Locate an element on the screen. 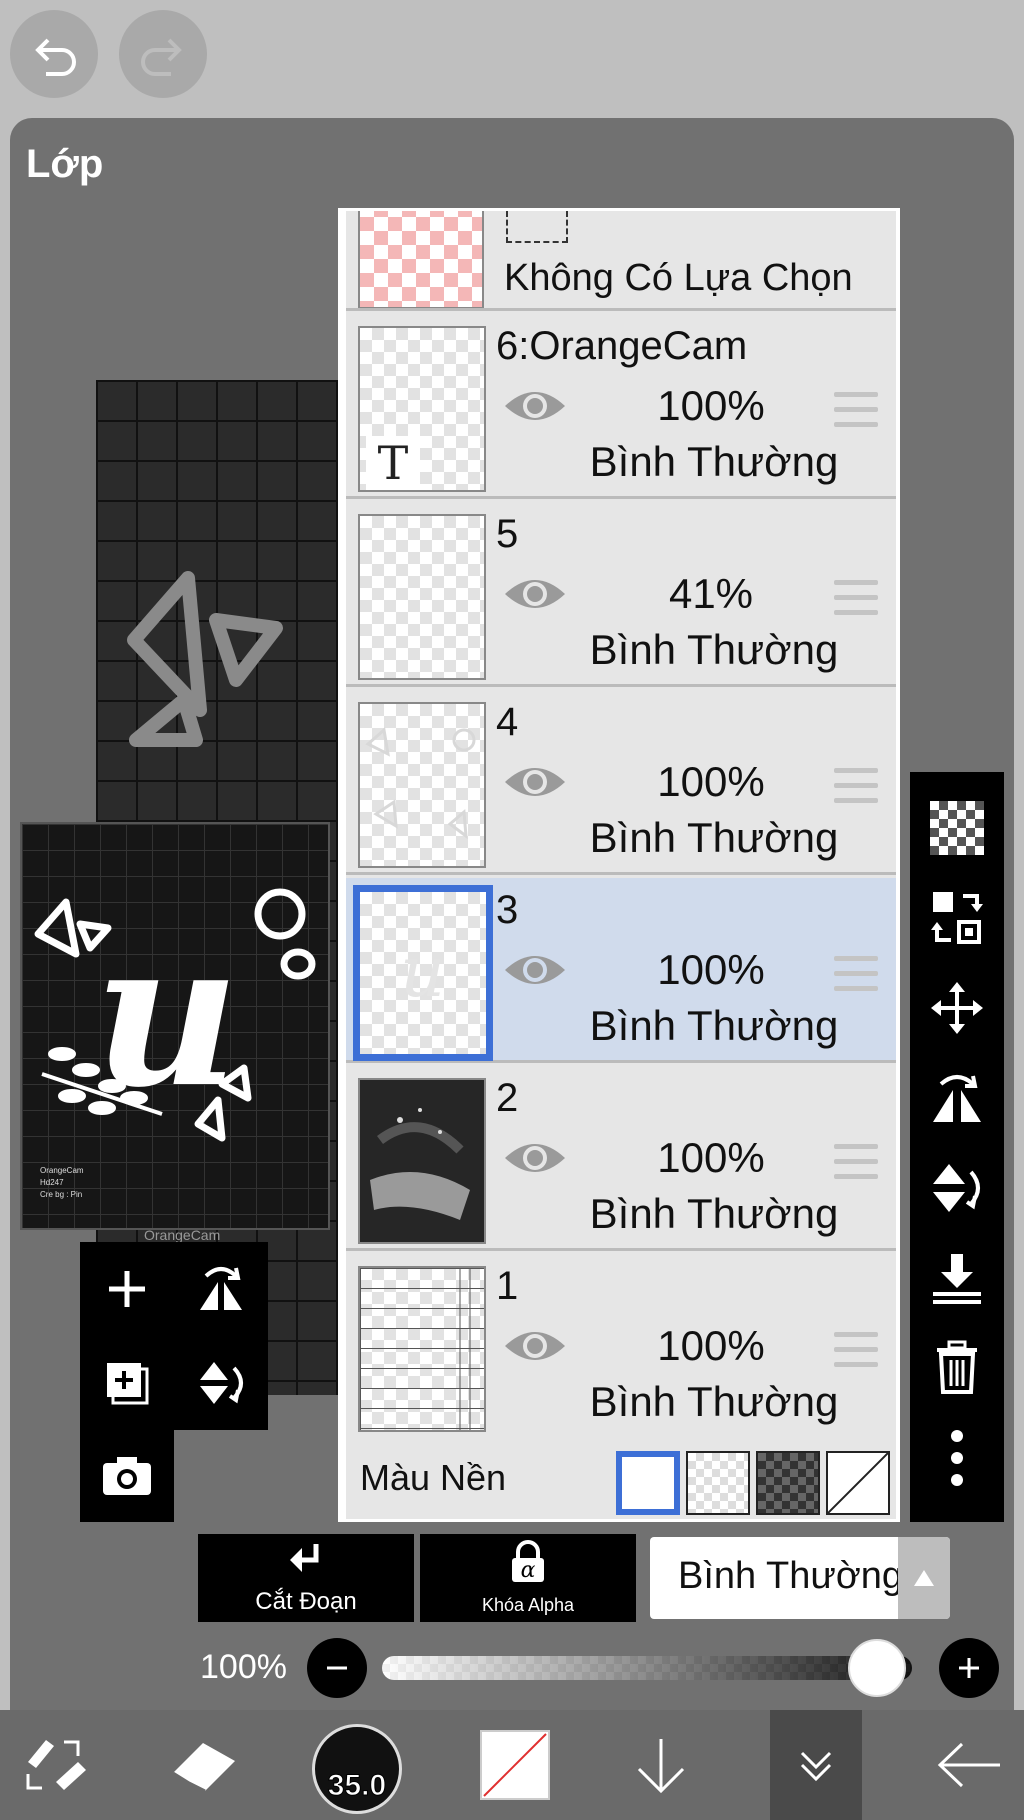 This screenshot has width=1024, height=1820. flip-vertical-button is located at coordinates (221, 1383).